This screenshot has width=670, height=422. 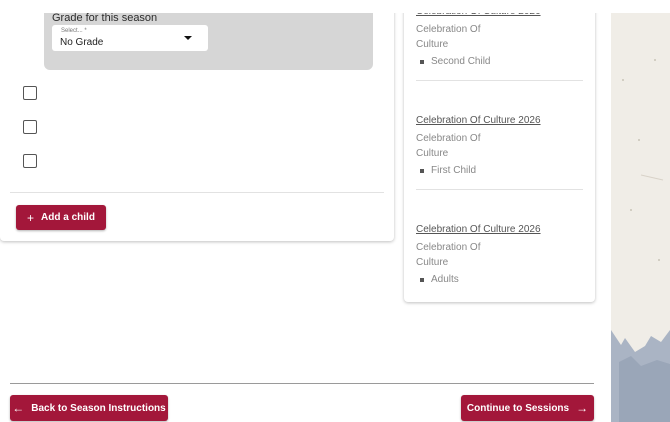 I want to click on header-strip, so click(x=335, y=6).